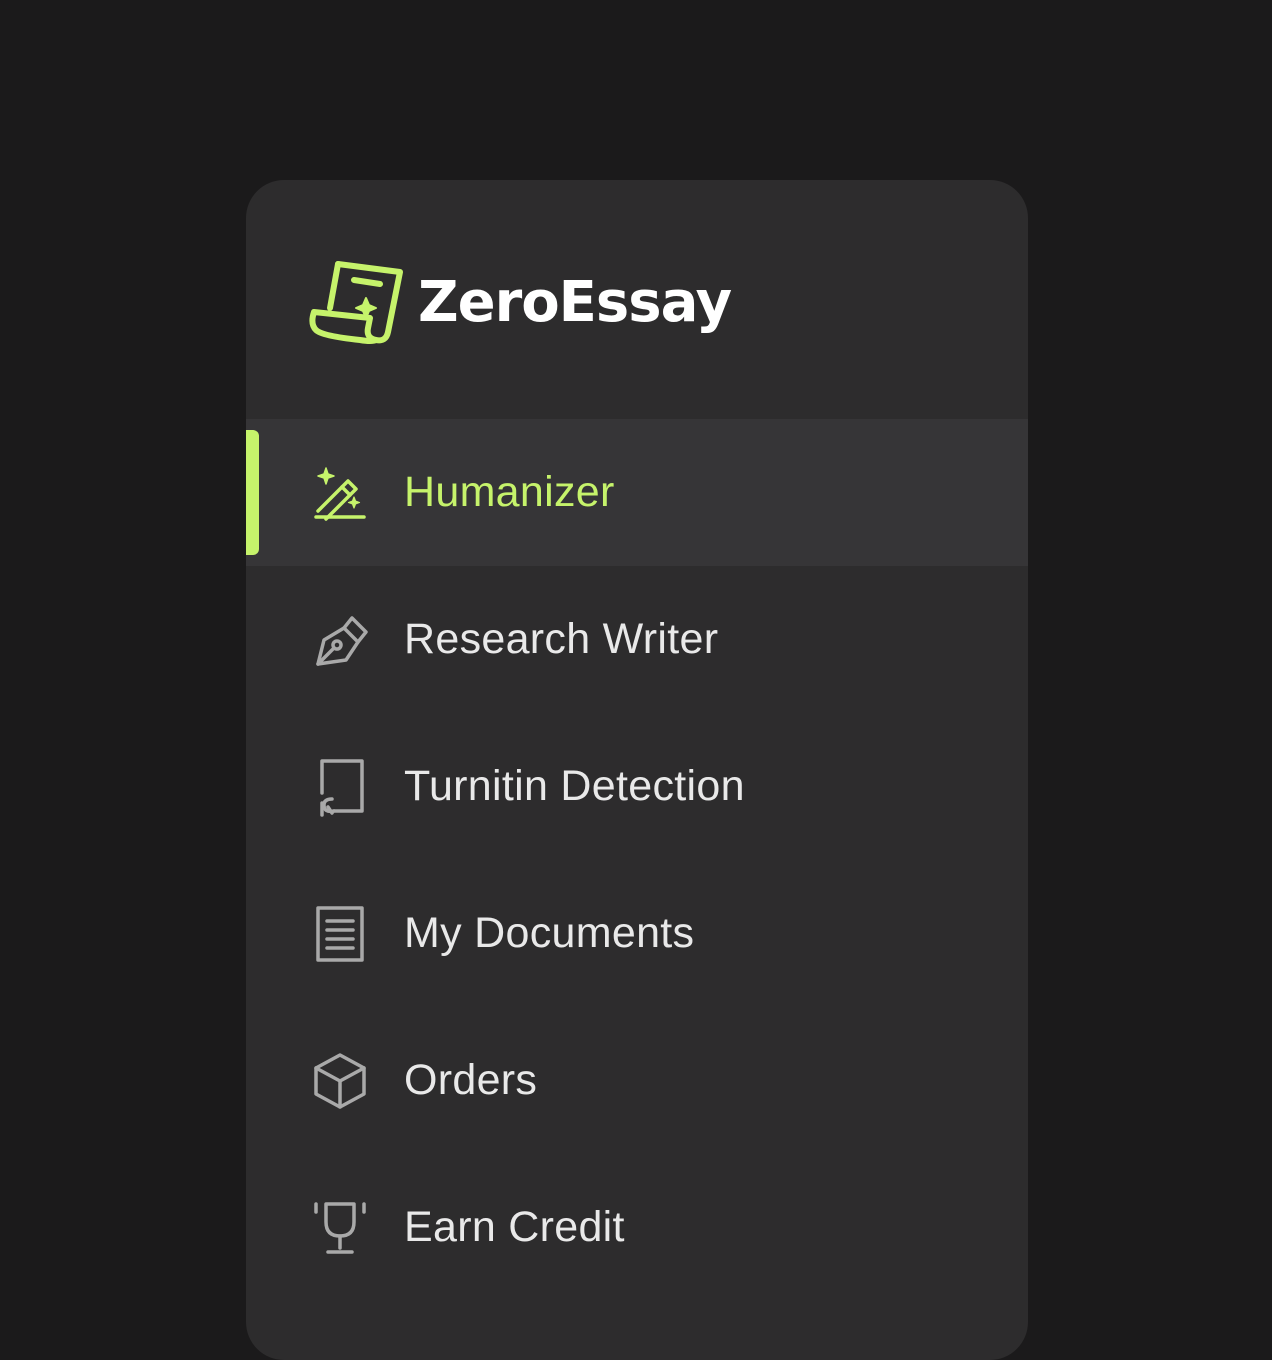 The height and width of the screenshot is (1360, 1272). What do you see at coordinates (514, 1227) in the screenshot?
I see `sidebar-item-label: Earn Credit` at bounding box center [514, 1227].